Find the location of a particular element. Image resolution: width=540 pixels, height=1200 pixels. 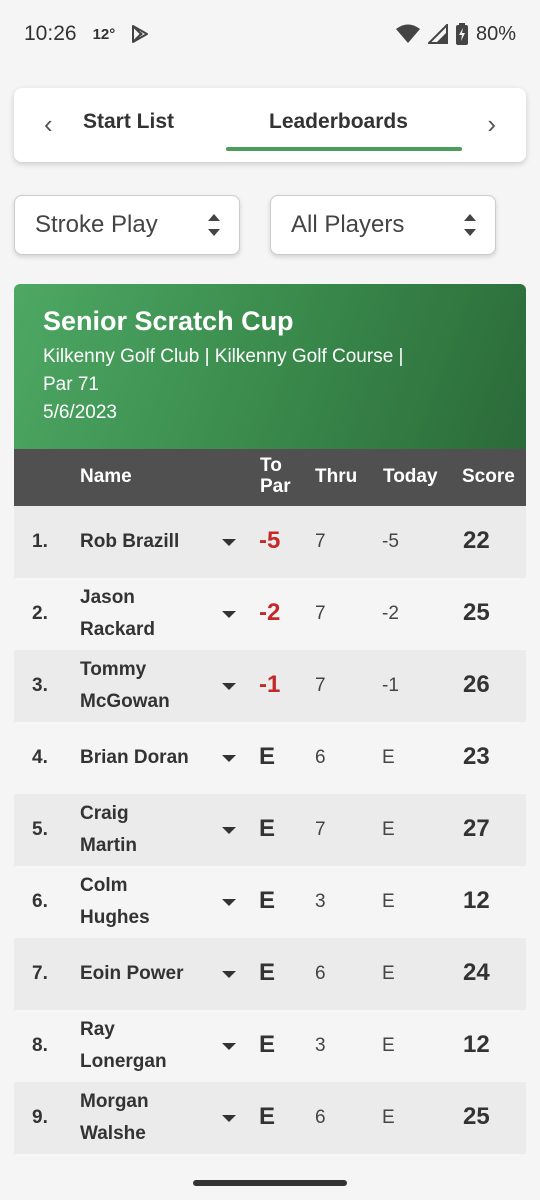

status-right: 80% is located at coordinates (455, 34).